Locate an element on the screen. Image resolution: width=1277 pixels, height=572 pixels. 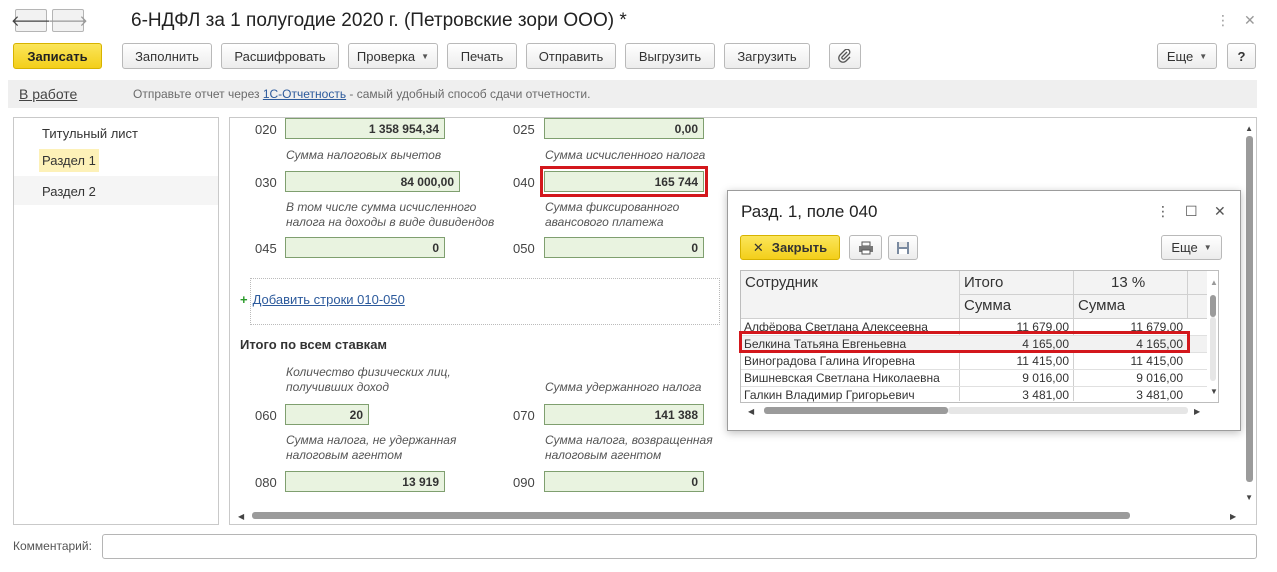
label-050: Сумма фиксированного авансового платежа is located at coordinates (612, 214).